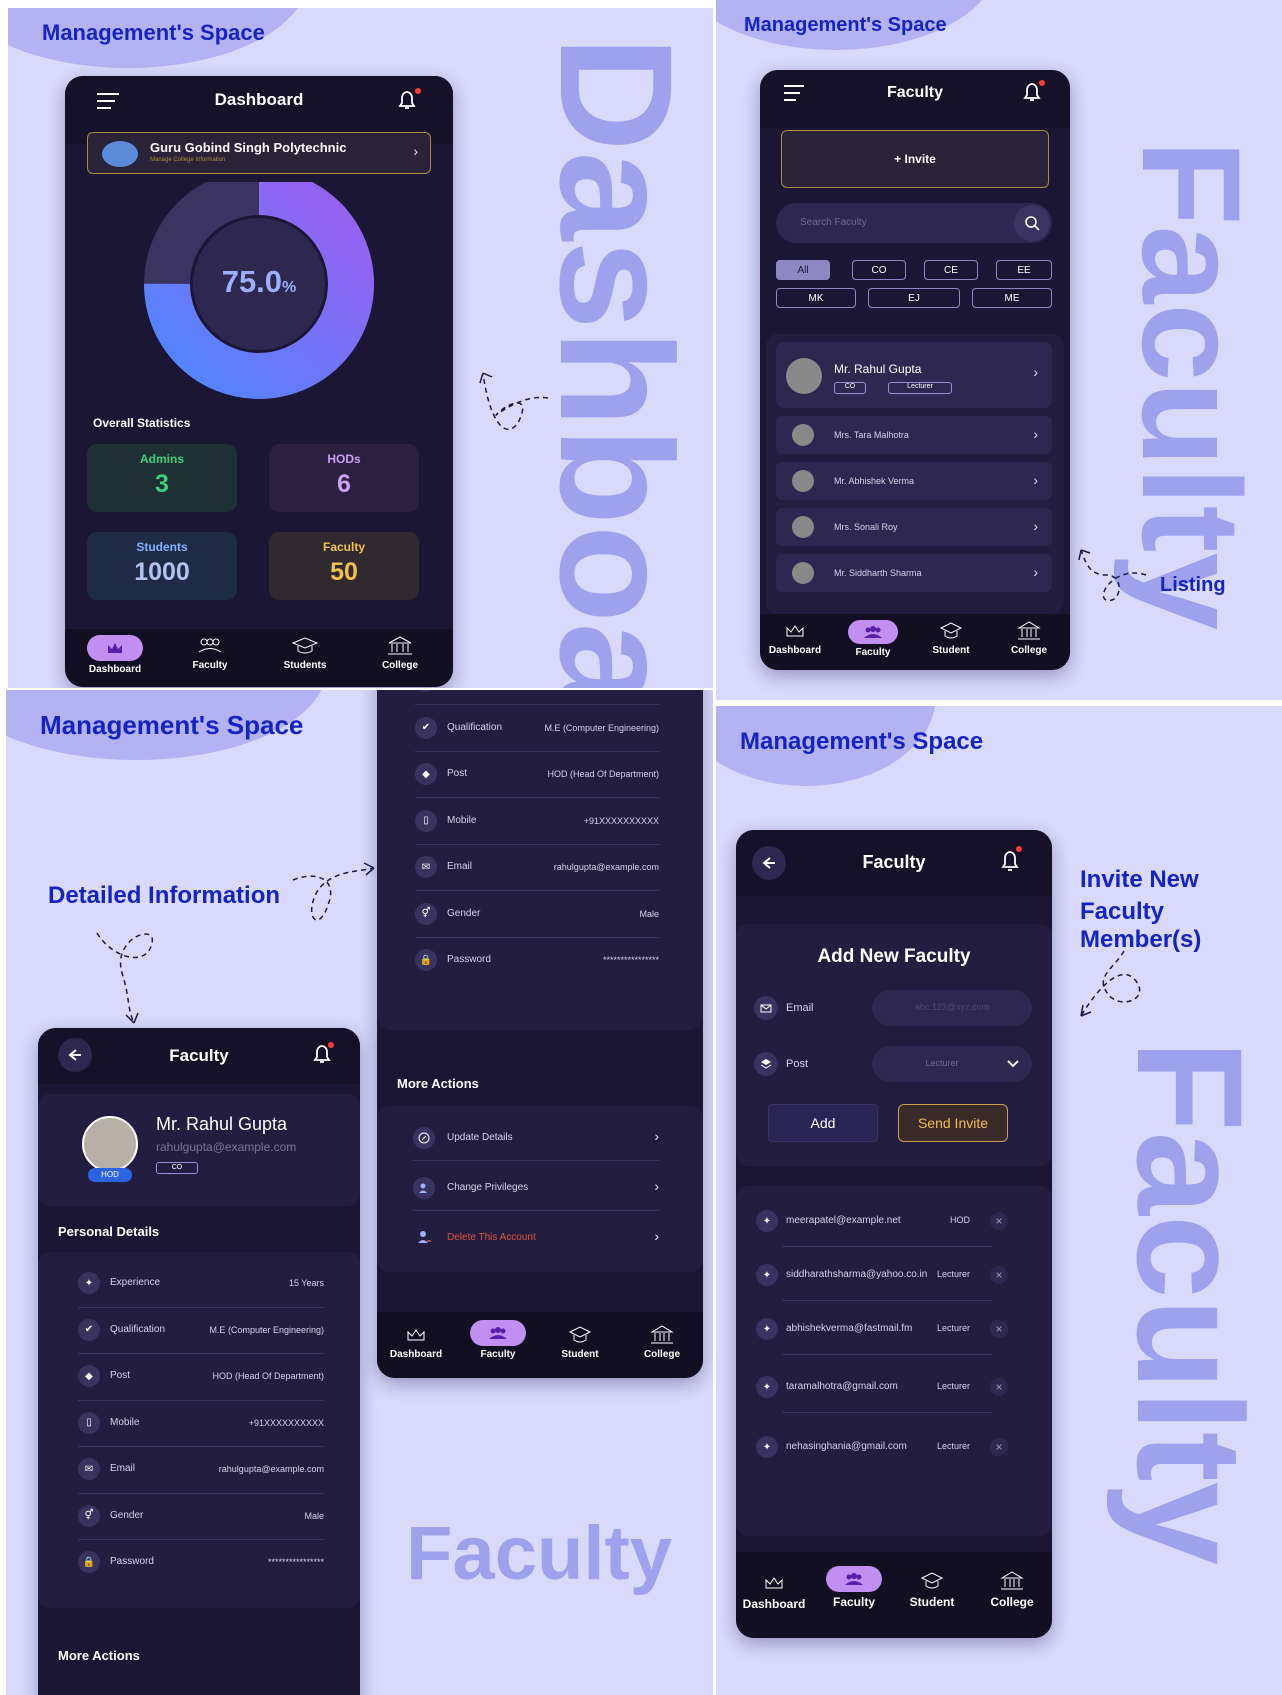  What do you see at coordinates (1032, 223) in the screenshot?
I see `search-icon` at bounding box center [1032, 223].